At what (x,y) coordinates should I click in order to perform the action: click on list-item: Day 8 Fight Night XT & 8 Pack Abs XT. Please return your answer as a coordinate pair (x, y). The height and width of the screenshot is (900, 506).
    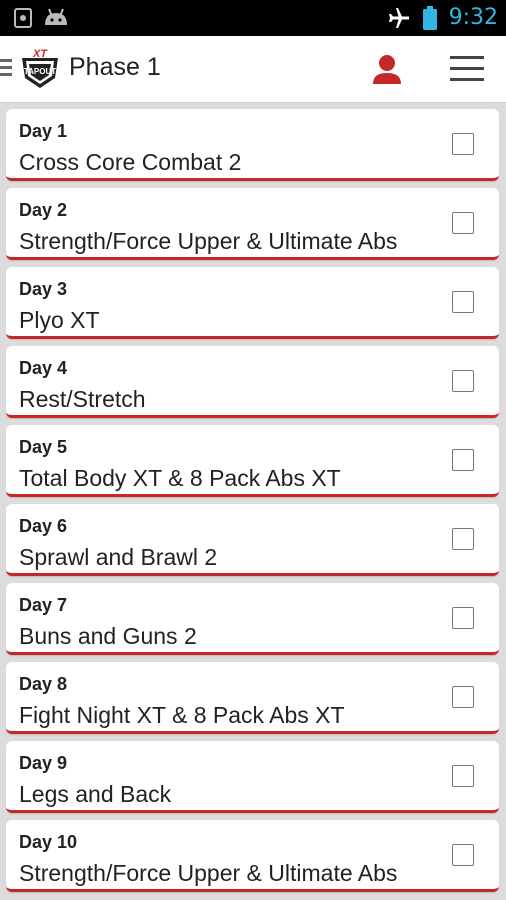
    Looking at the image, I should click on (252, 698).